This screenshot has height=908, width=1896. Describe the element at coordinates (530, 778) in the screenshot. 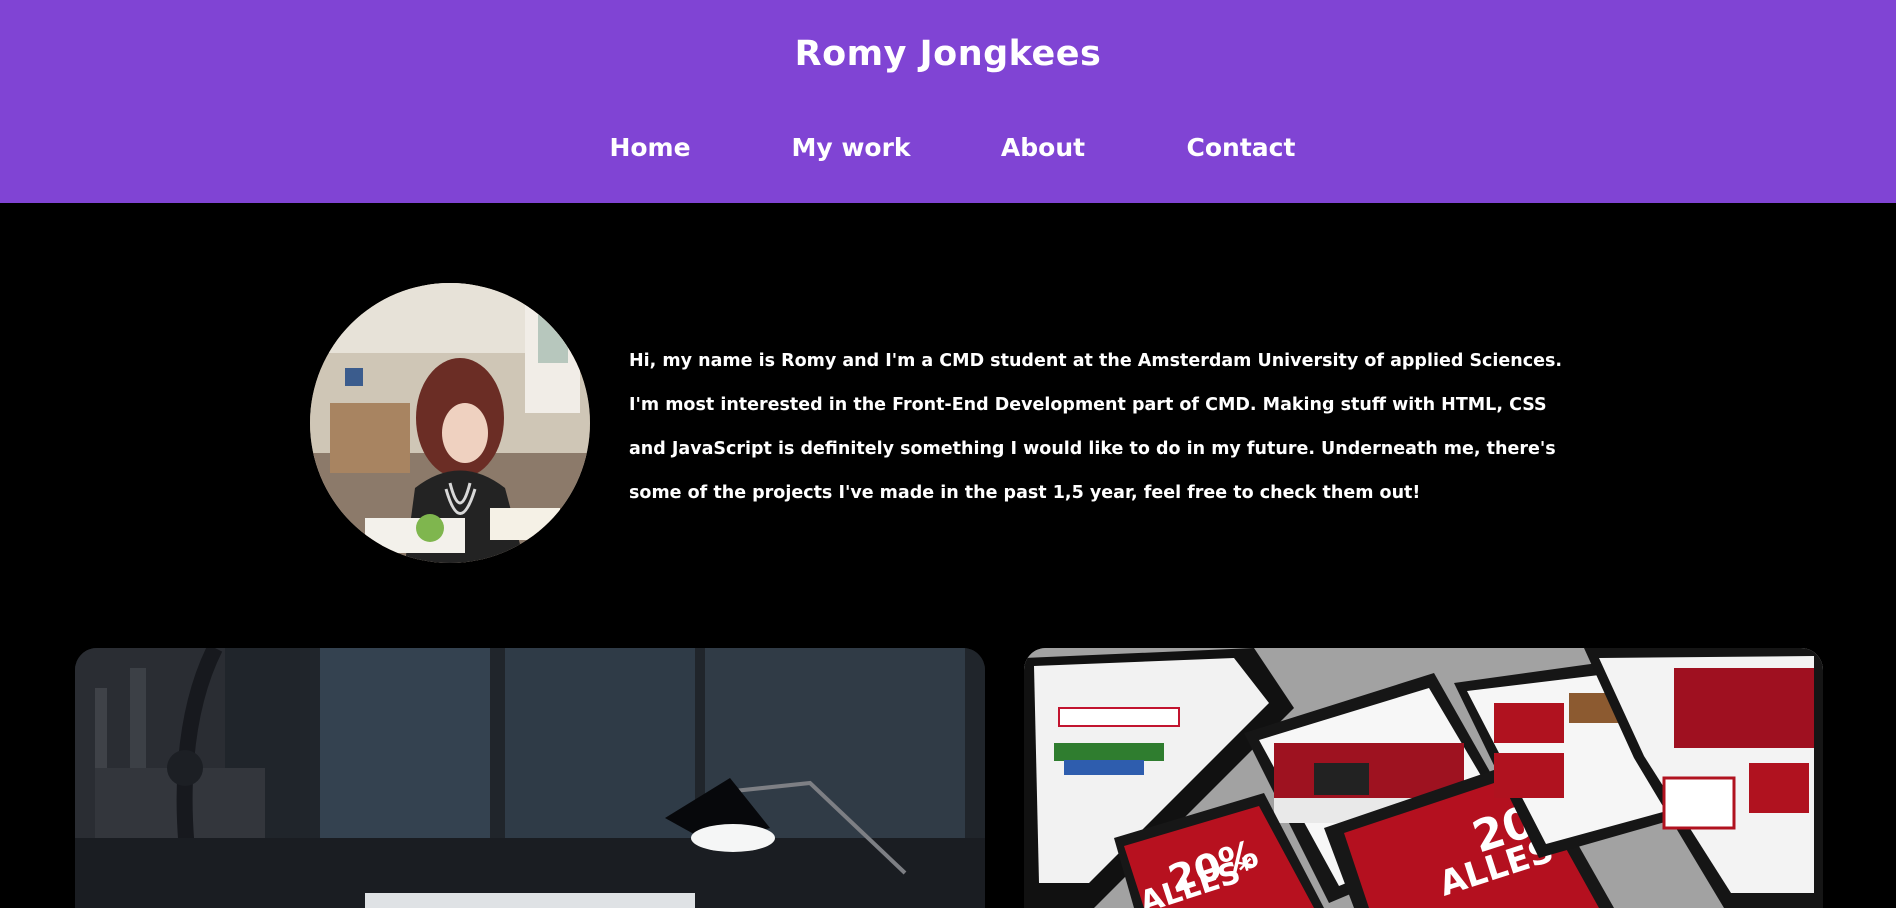

I see `project-card-desk-lamp` at that location.